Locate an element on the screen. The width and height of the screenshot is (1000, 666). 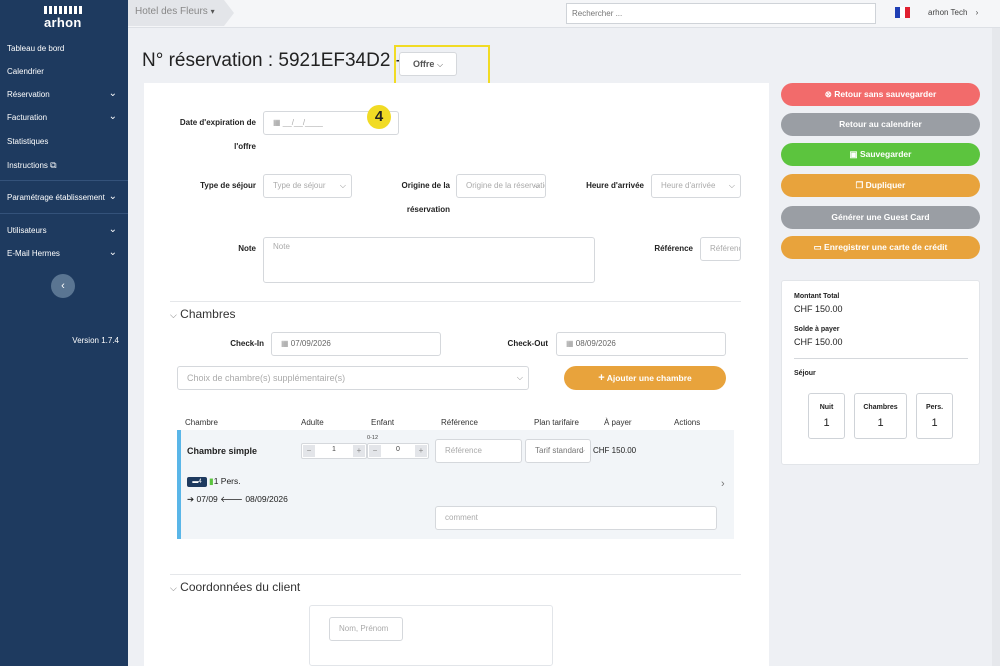
chevron-right-icon: › is located at coordinates (977, 12).